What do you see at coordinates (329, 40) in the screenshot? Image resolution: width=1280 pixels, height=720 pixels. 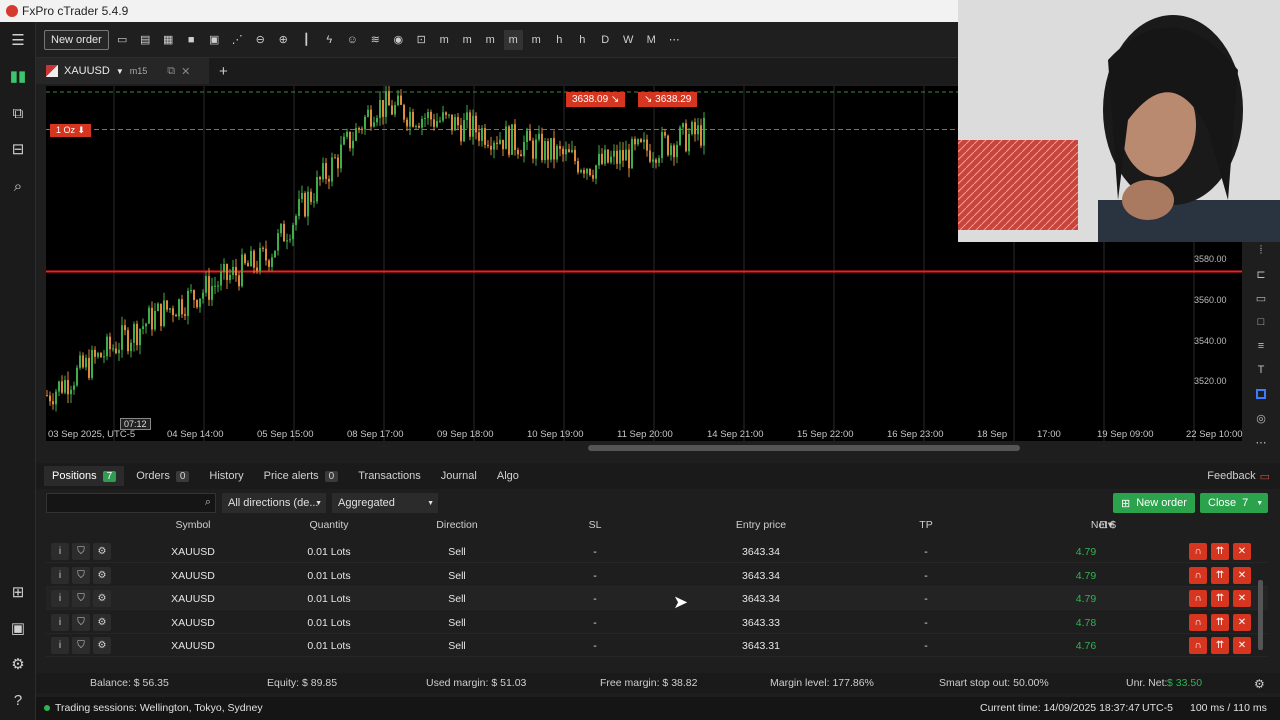 I see `bolt-icon: ϟ` at bounding box center [329, 40].